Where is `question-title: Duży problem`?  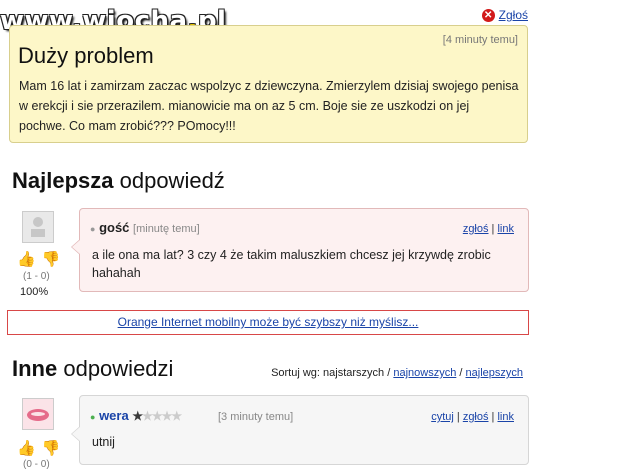 question-title: Duży problem is located at coordinates (86, 55).